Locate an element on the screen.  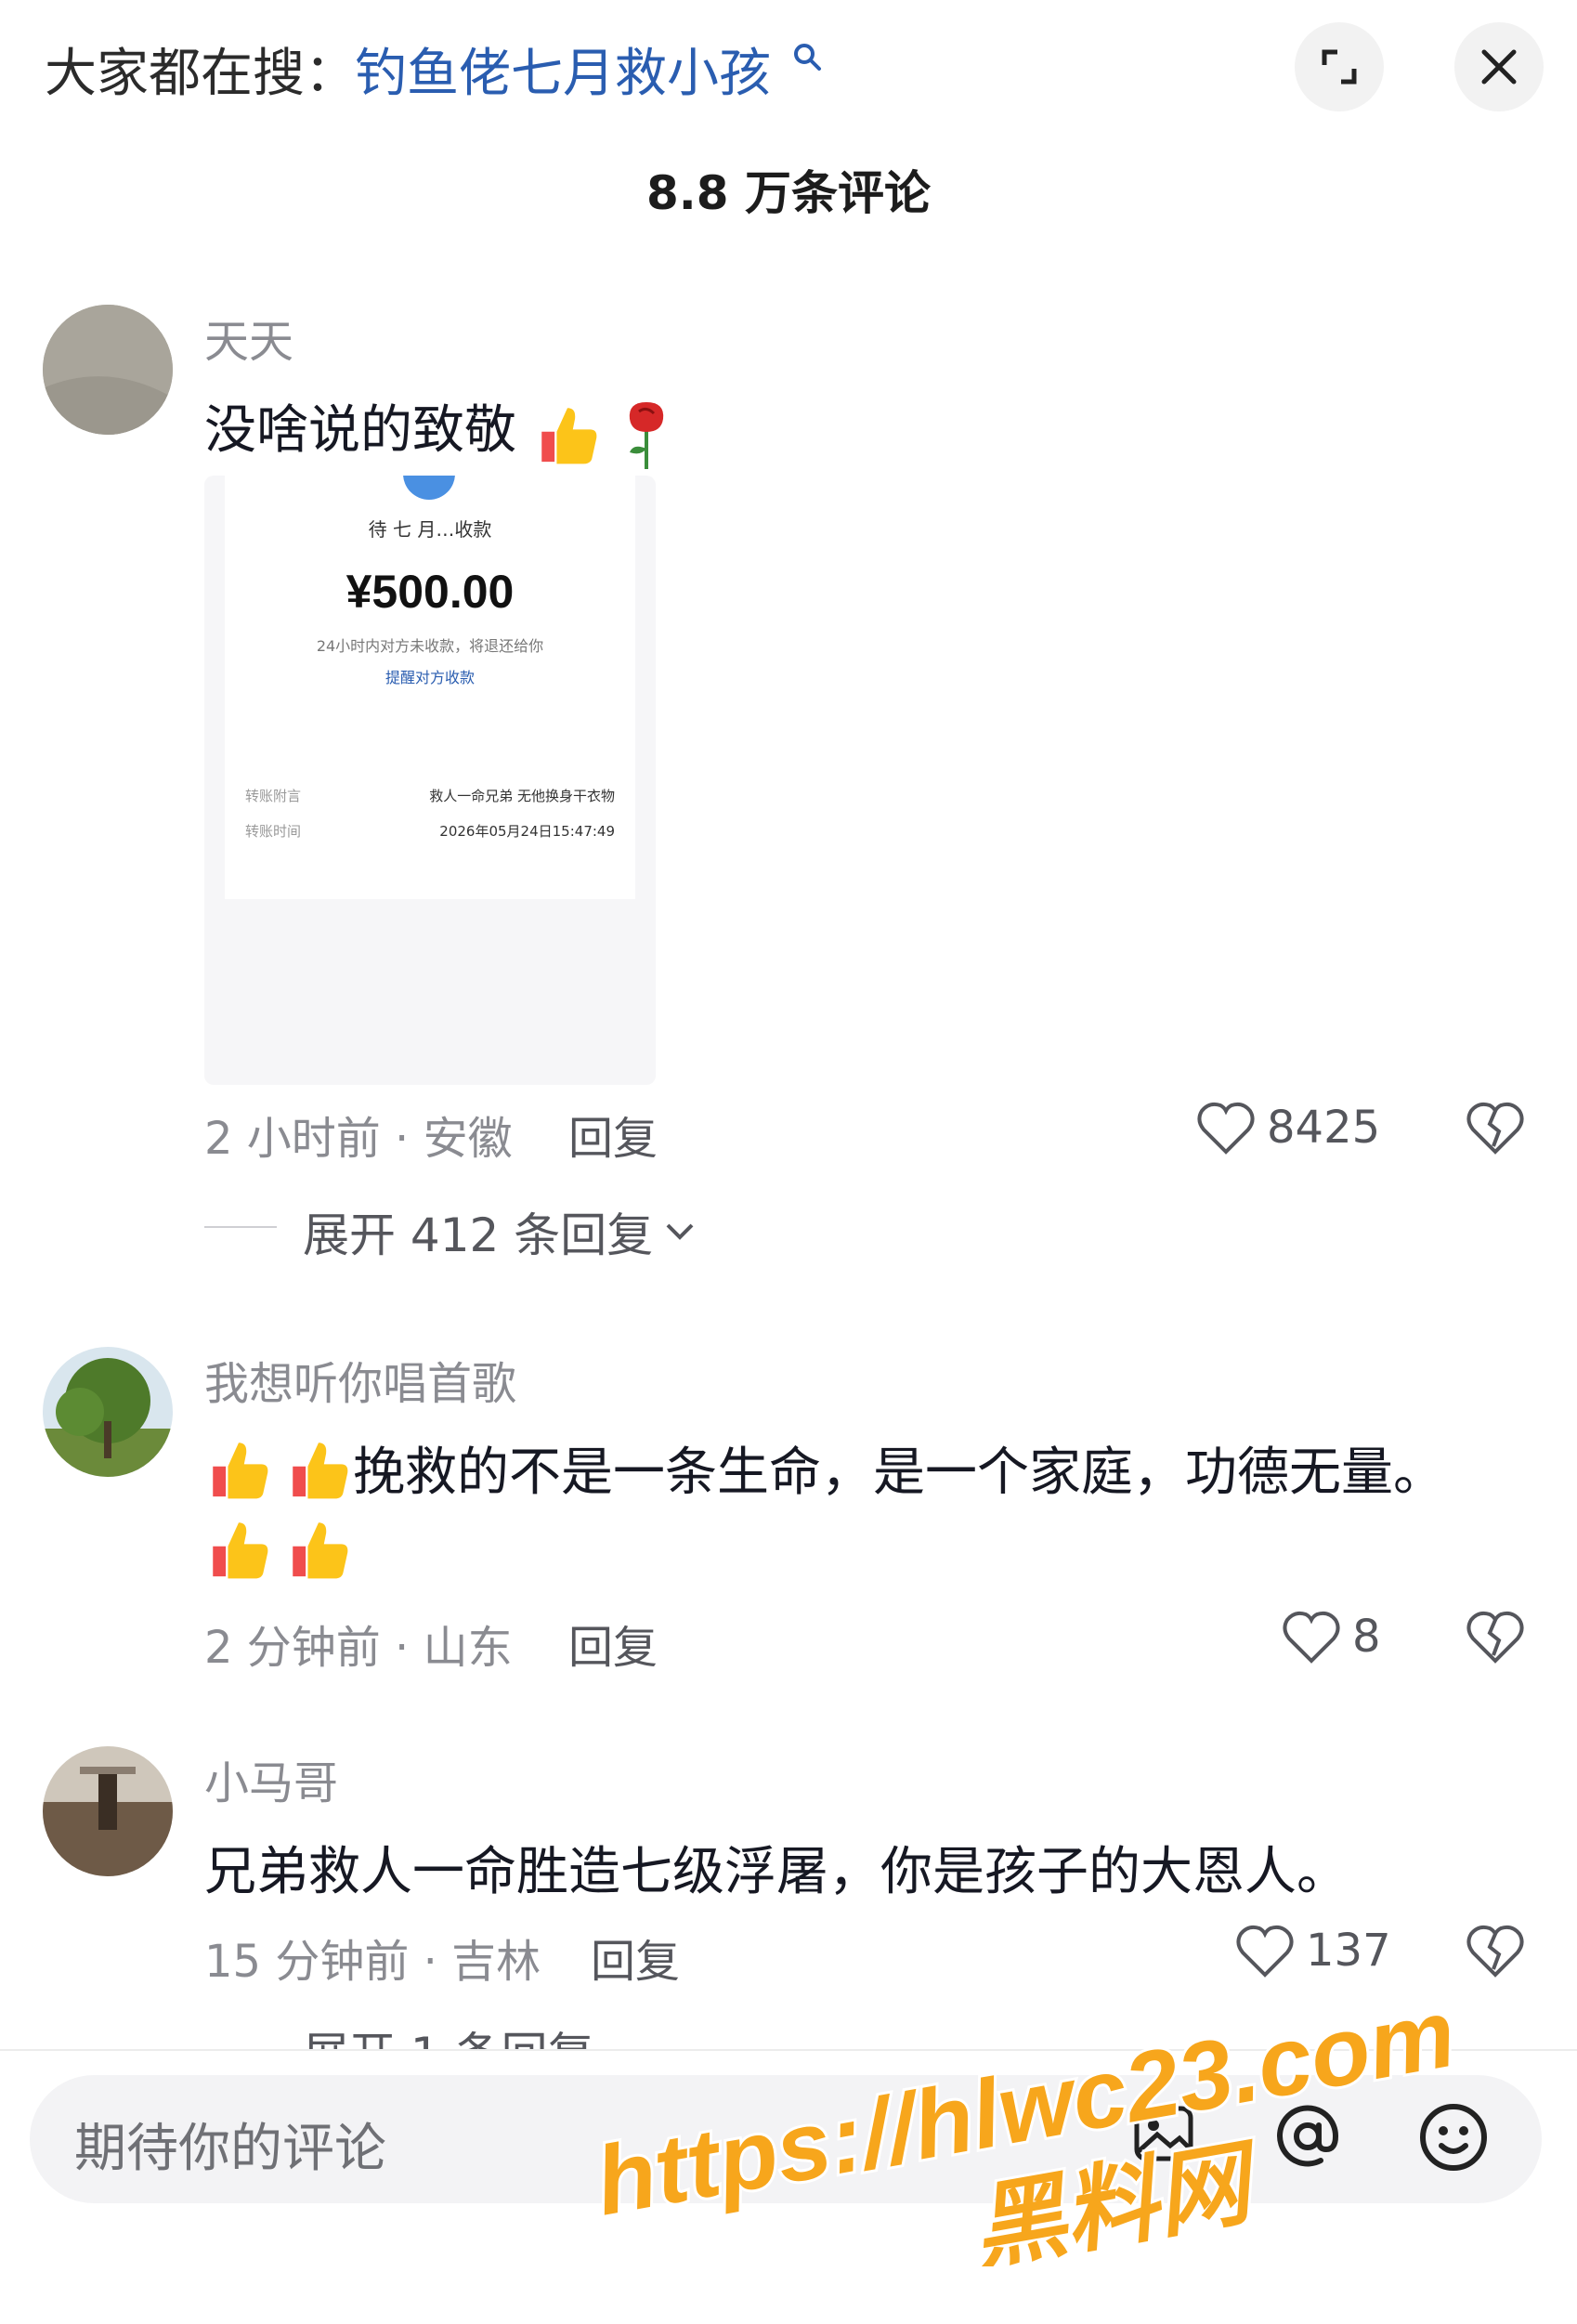
chevron-down-icon is located at coordinates (680, 1231).